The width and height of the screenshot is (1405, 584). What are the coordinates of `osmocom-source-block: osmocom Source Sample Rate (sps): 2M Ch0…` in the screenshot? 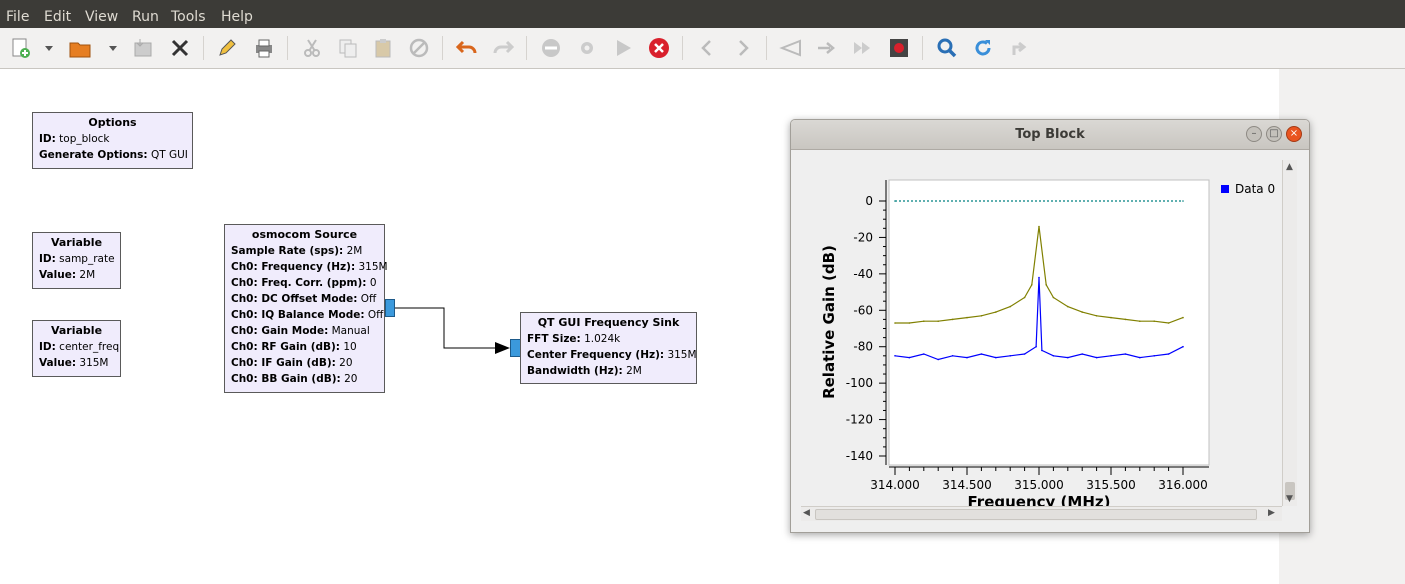 It's located at (306, 308).